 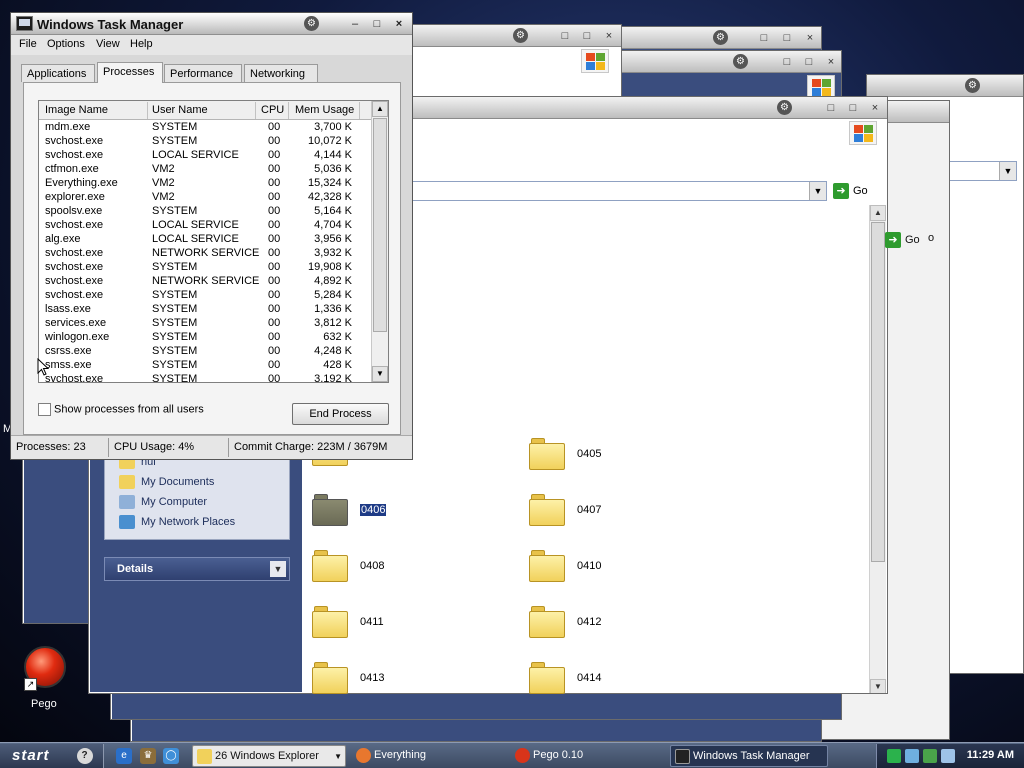 What do you see at coordinates (205, 267) in the screenshot?
I see `table-row: svchost.exe SYSTEM 00 19,908 K` at bounding box center [205, 267].